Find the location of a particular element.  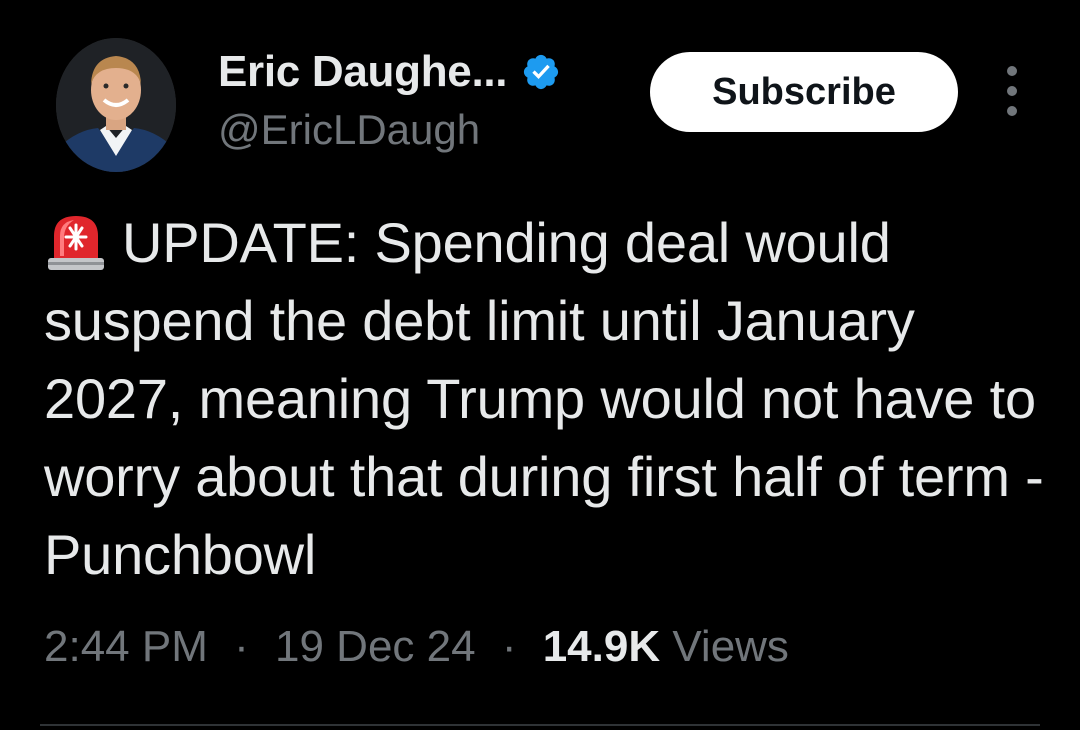

views-count: 14.9K is located at coordinates (601, 646).